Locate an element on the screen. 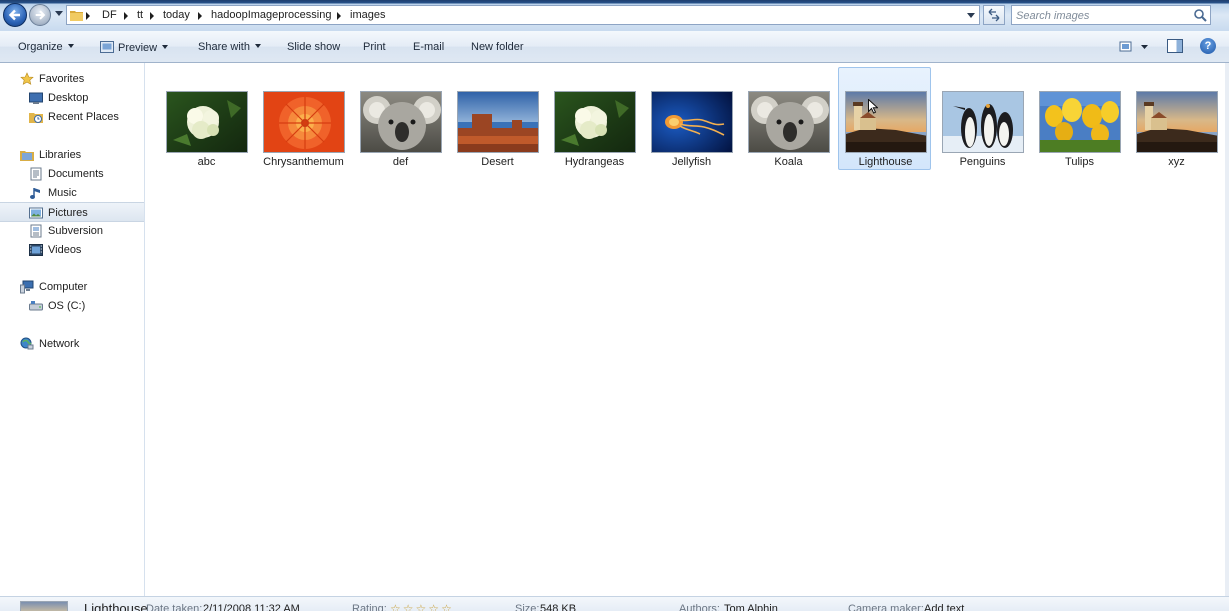 The width and height of the screenshot is (1229, 611). forward-button is located at coordinates (40, 15).